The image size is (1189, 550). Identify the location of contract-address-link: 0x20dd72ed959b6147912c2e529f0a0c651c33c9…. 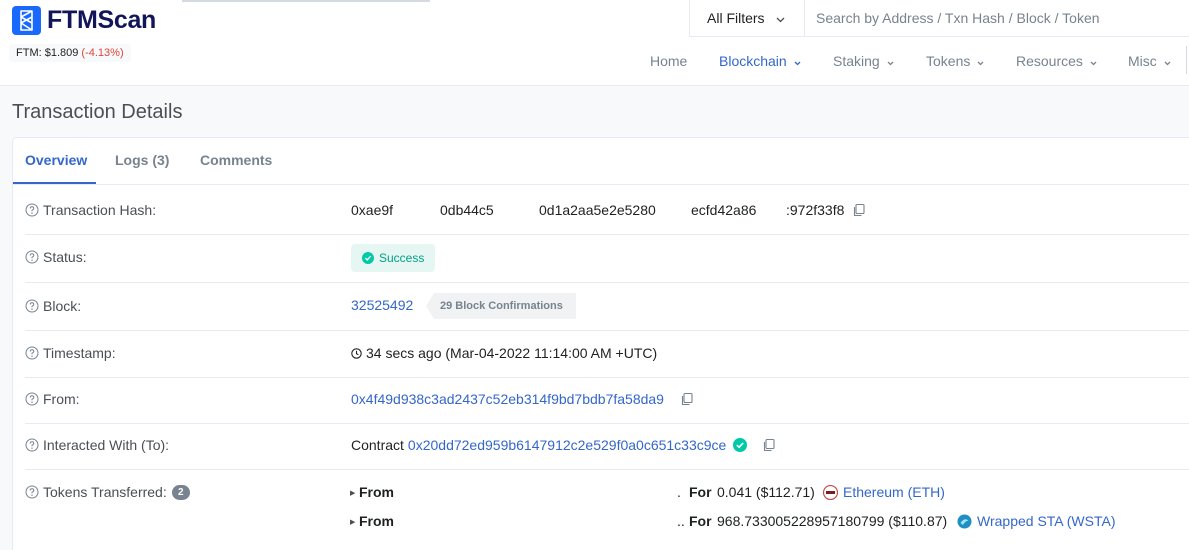
(567, 445).